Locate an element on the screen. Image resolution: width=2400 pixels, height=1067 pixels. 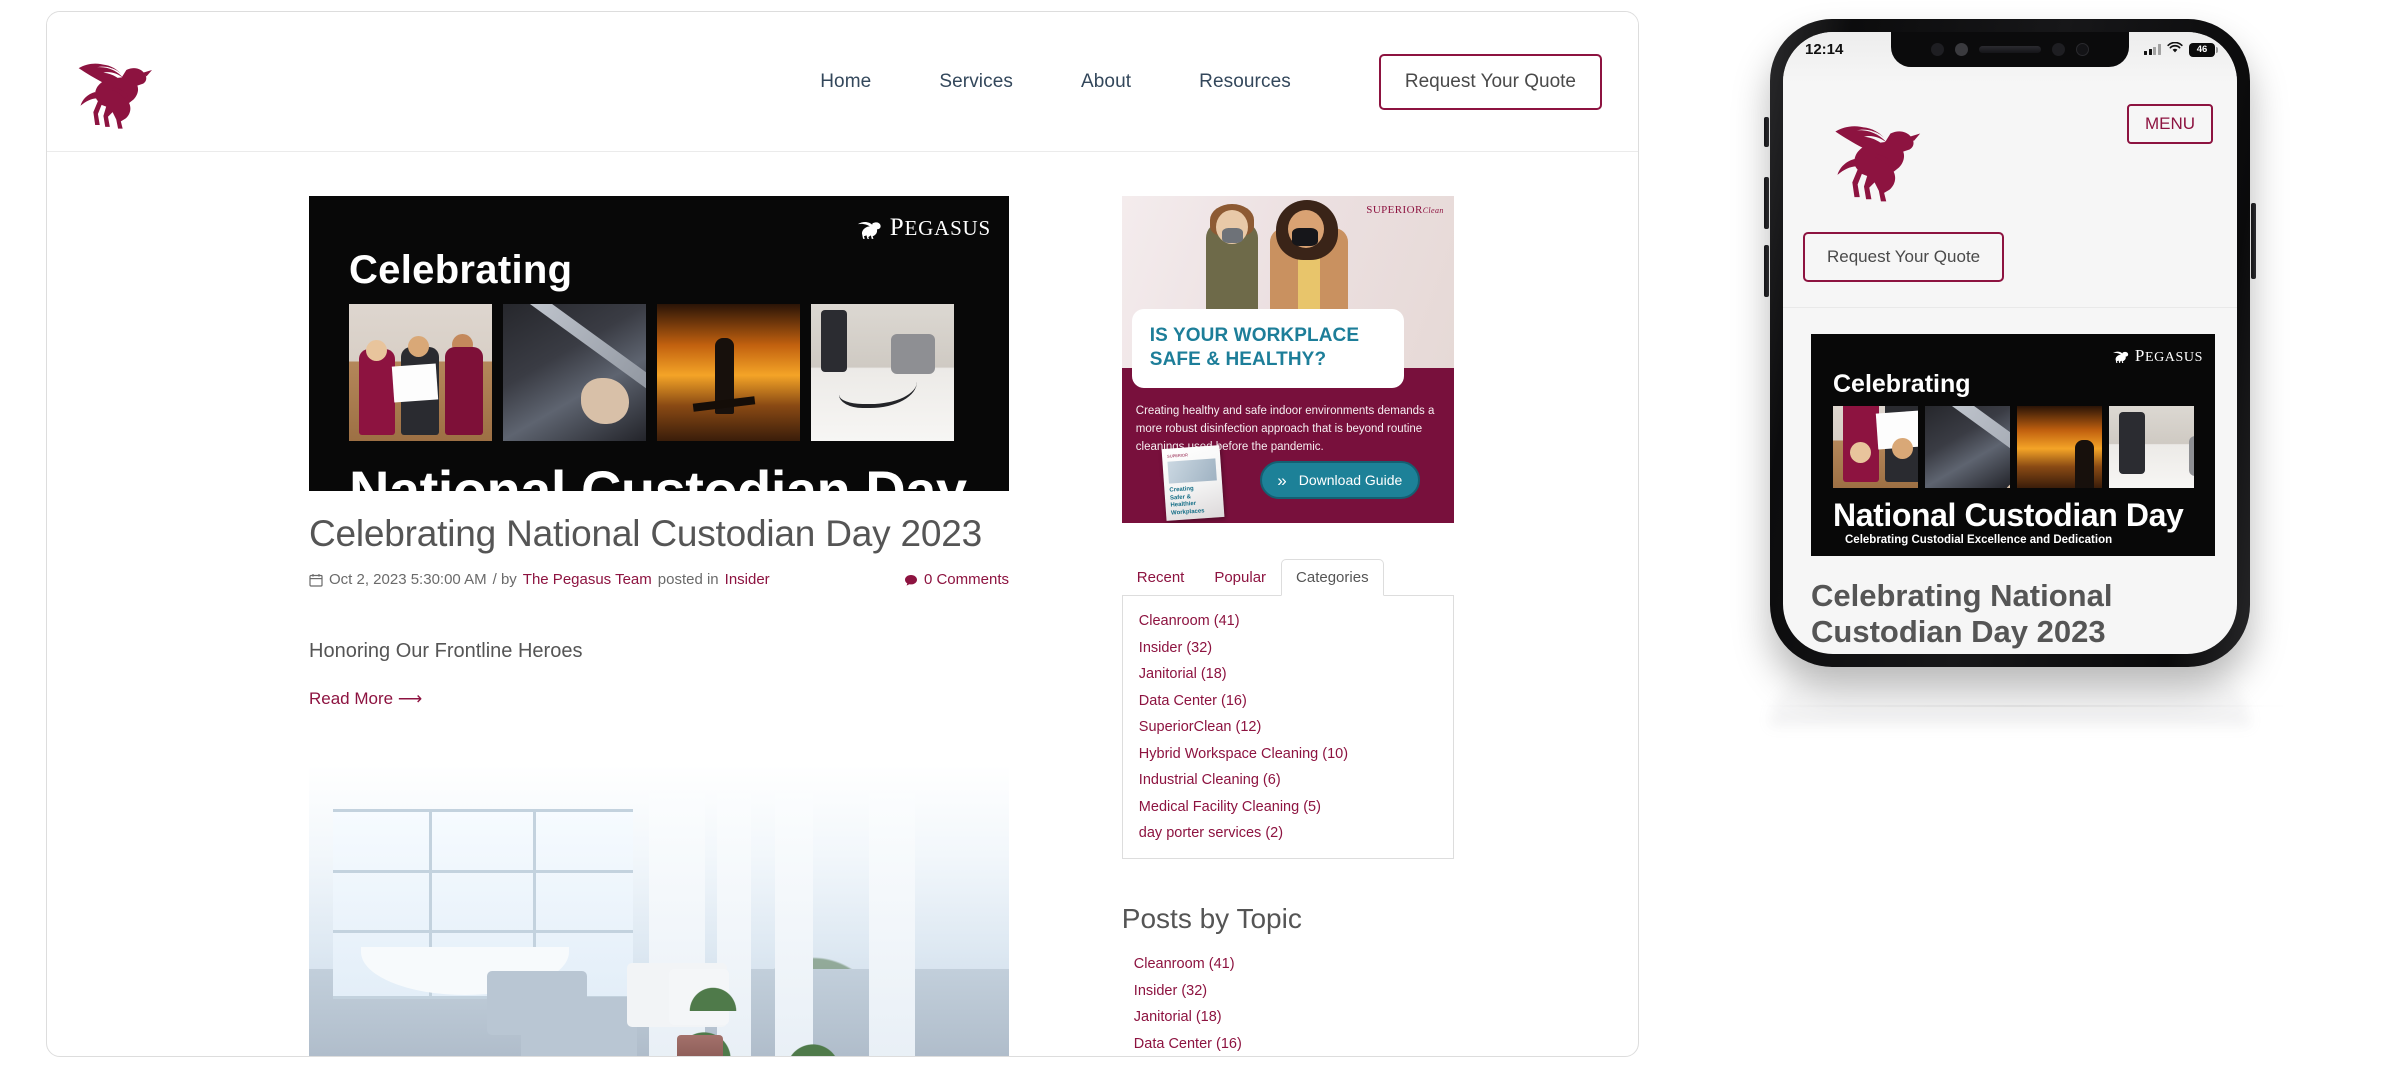
calendar-icon is located at coordinates (316, 580).